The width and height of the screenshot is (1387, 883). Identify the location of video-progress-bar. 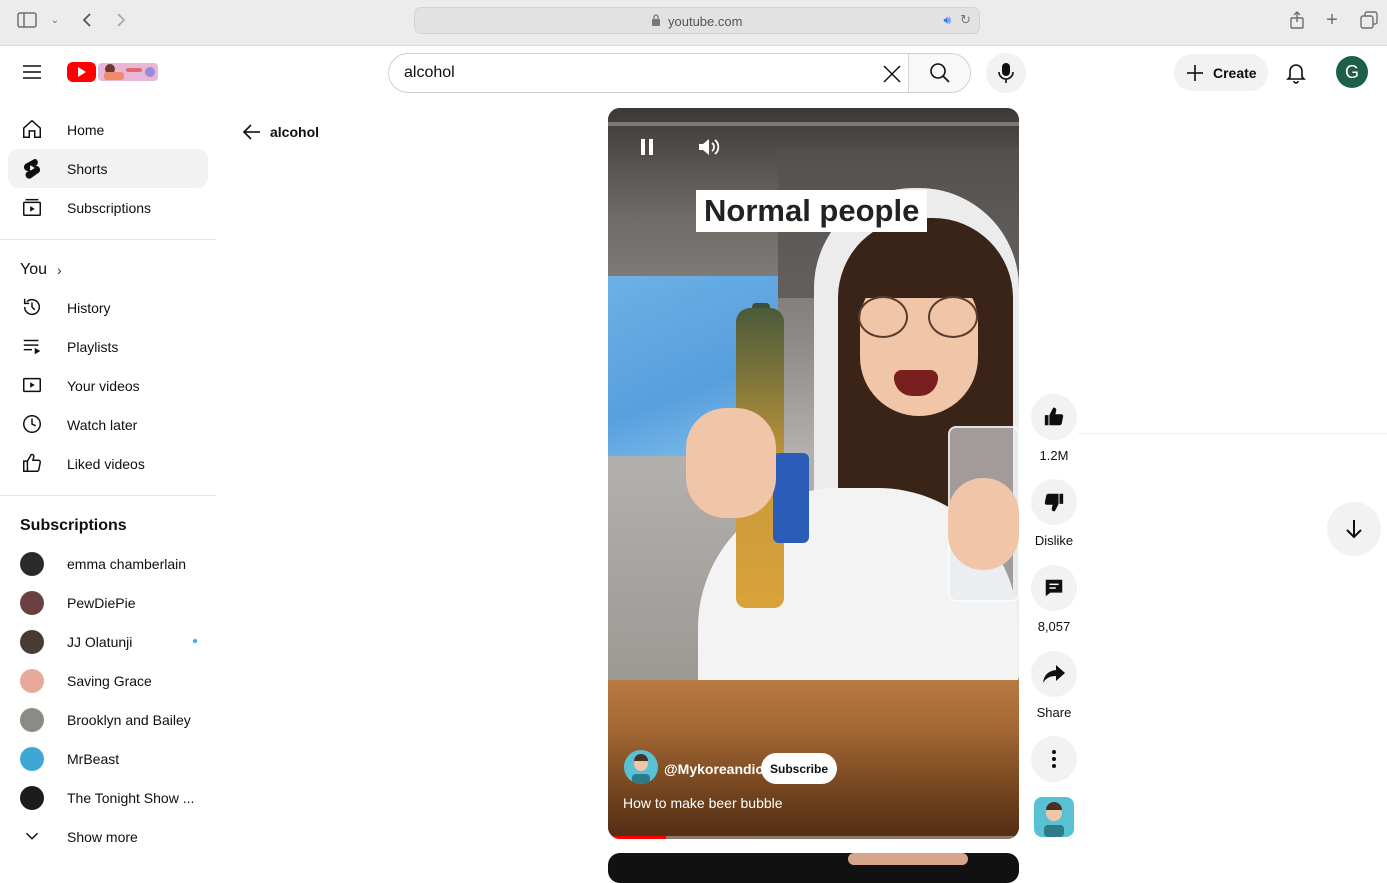
(813, 837).